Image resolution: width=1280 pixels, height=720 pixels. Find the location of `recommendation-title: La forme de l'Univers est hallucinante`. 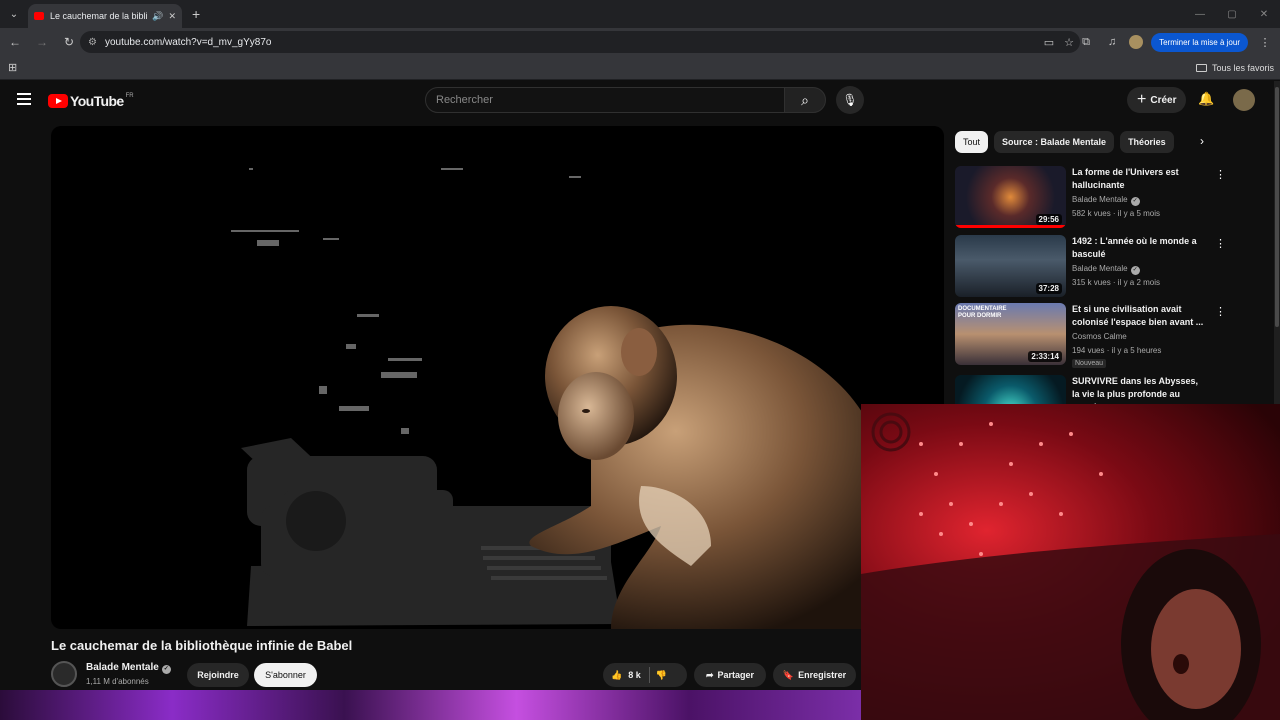

recommendation-title: La forme de l'Univers est hallucinante is located at coordinates (1138, 179).